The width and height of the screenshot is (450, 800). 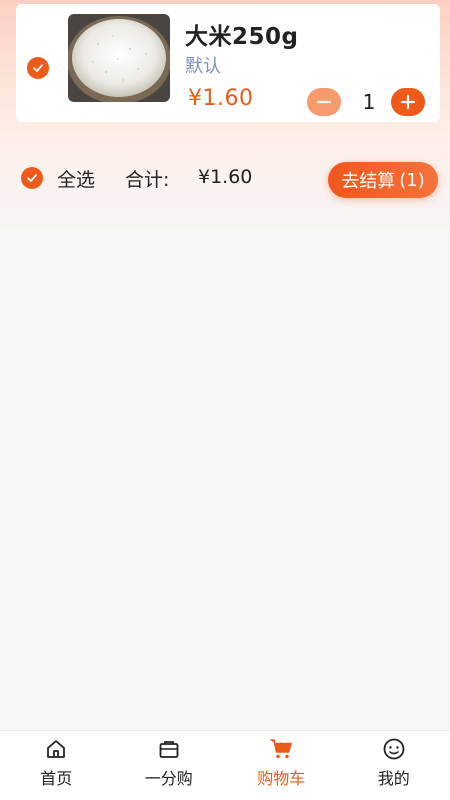 What do you see at coordinates (56, 765) in the screenshot?
I see `tab-home: 首页` at bounding box center [56, 765].